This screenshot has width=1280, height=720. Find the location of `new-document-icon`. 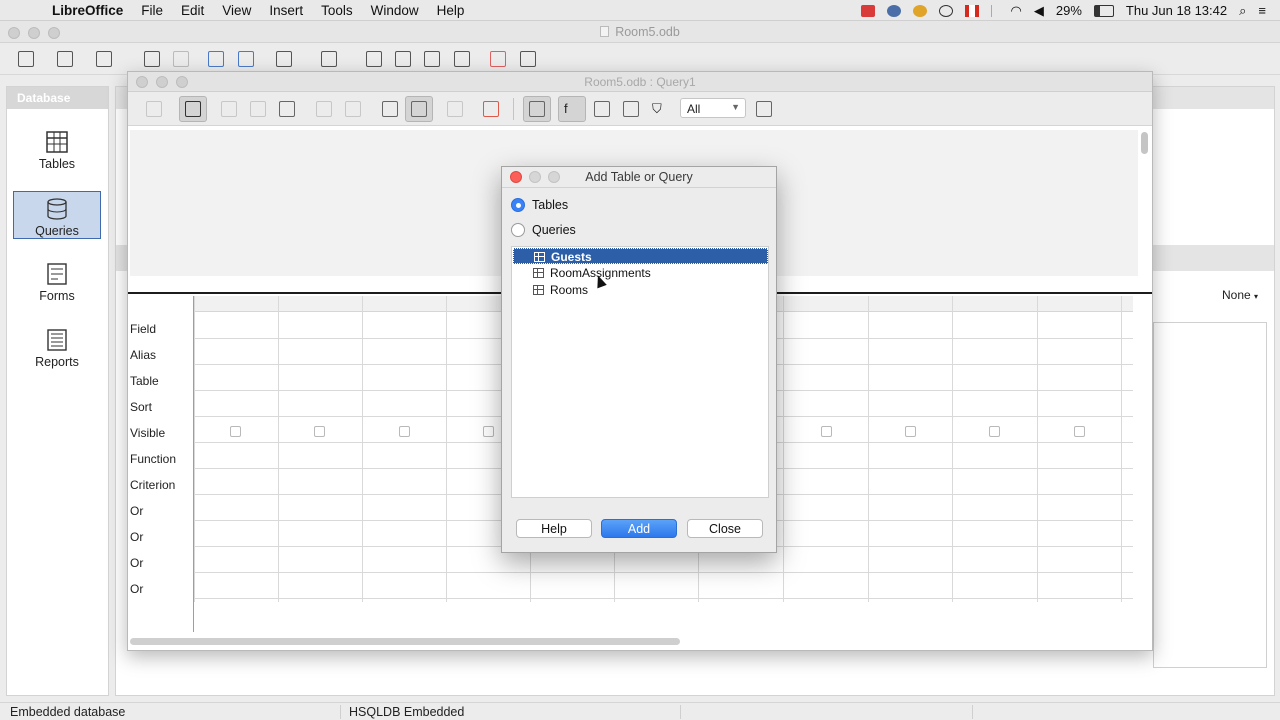

new-document-icon is located at coordinates (26, 59).